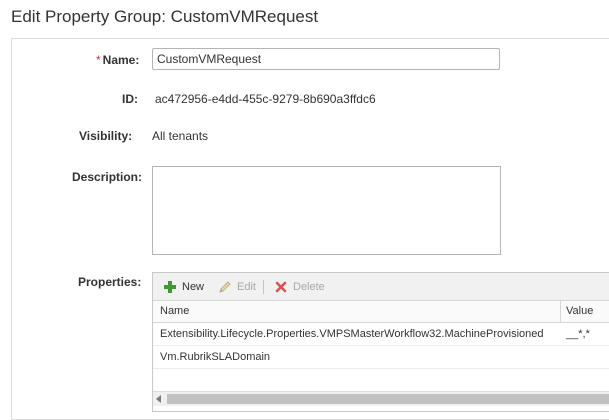 The image size is (609, 420). I want to click on scroll-left-arrow-icon, so click(158, 399).